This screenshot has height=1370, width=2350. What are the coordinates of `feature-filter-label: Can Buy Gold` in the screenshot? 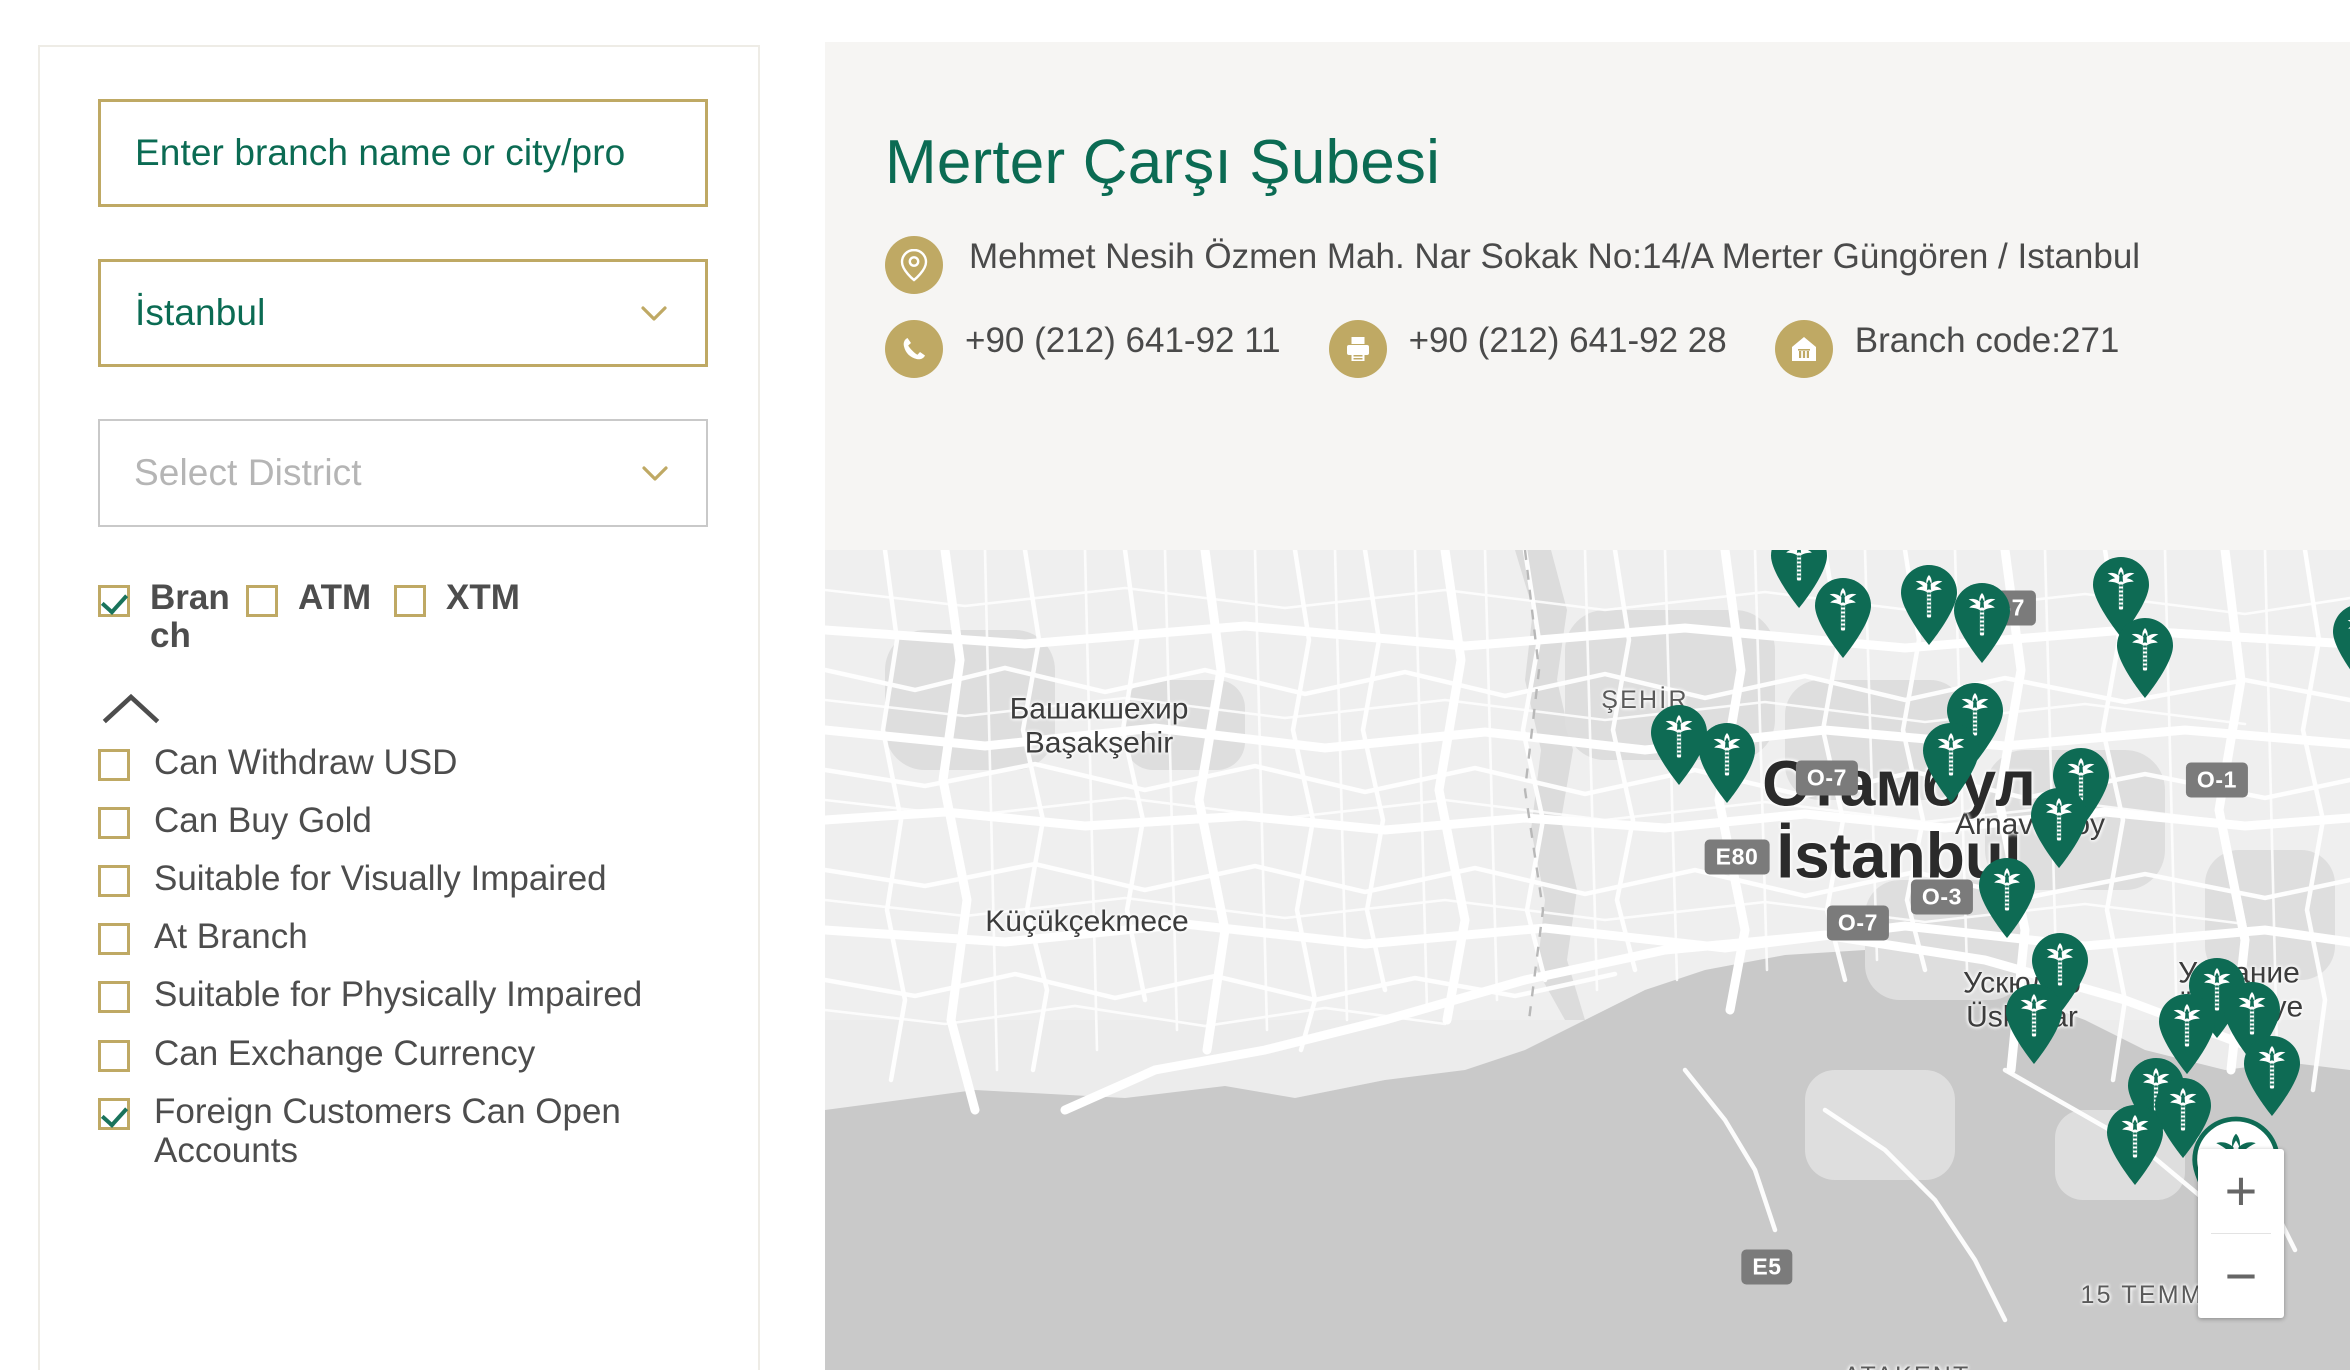 It's located at (263, 820).